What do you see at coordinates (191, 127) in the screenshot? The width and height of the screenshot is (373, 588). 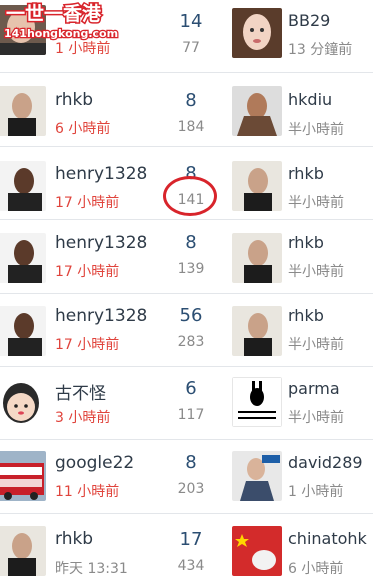 I see `view-count: 184` at bounding box center [191, 127].